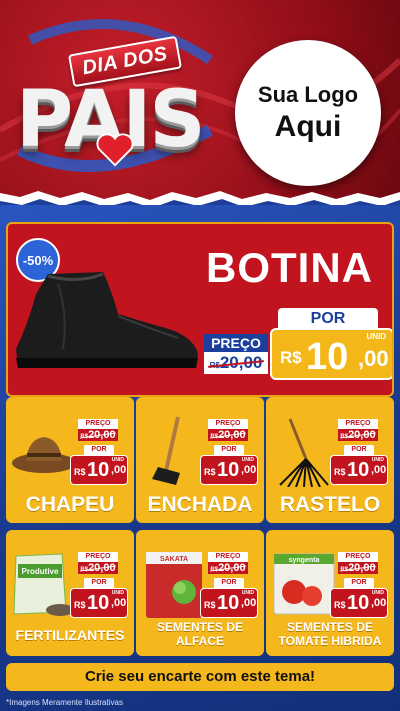 This screenshot has width=400, height=711. I want to click on sakata-brand-text: SAKATA, so click(174, 559).